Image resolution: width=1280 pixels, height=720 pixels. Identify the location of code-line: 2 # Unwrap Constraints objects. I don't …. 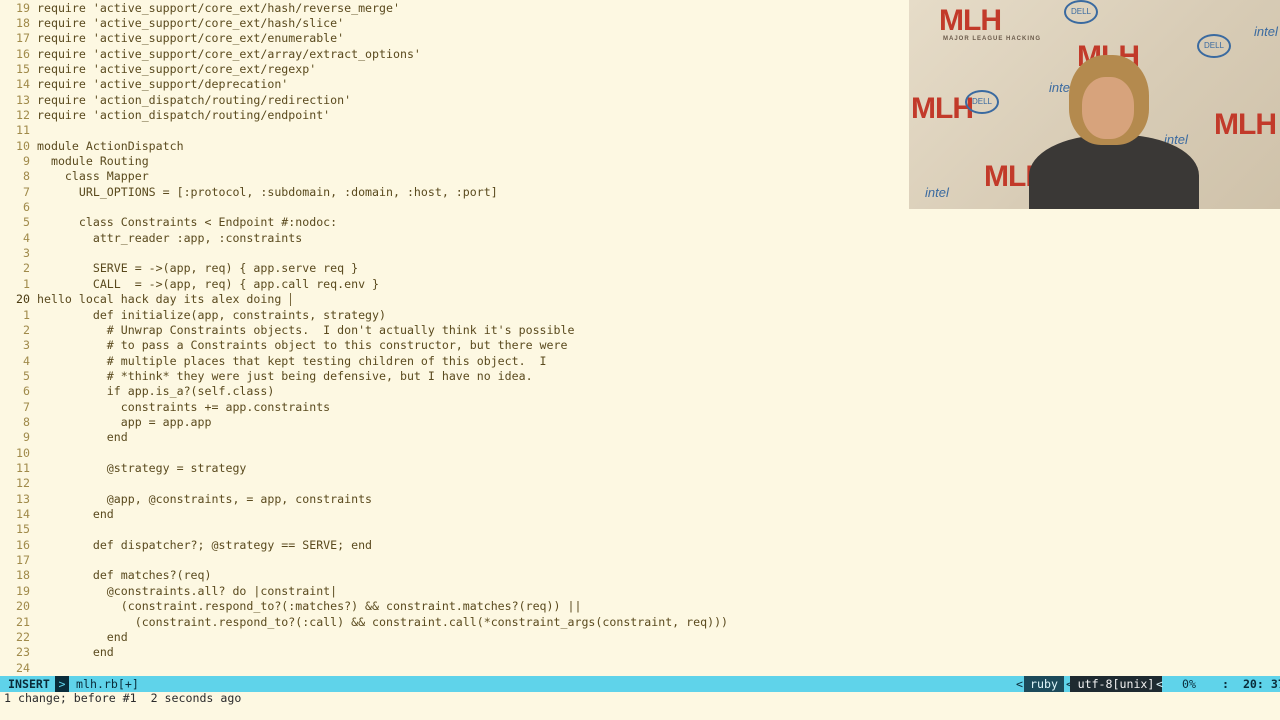
(287, 330).